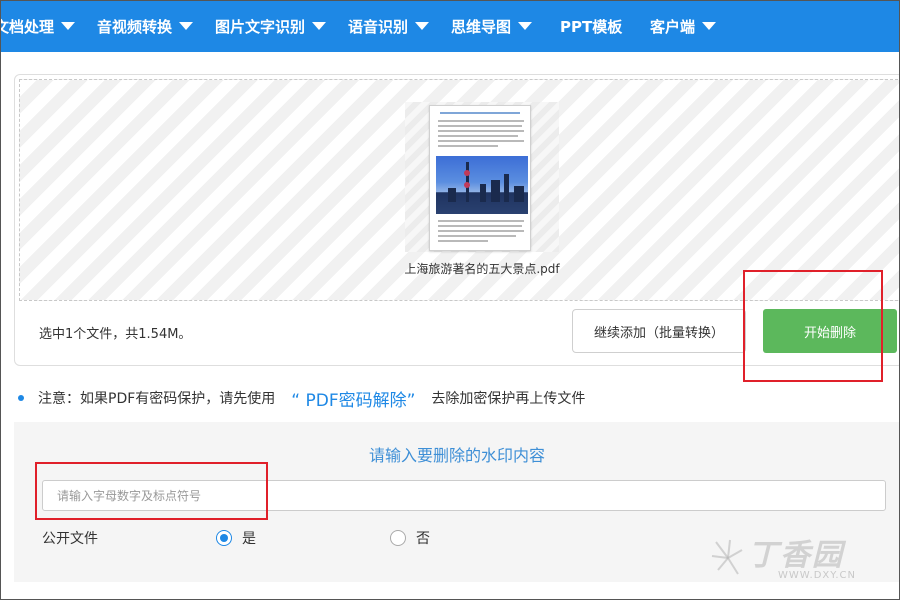 The width and height of the screenshot is (900, 600). Describe the element at coordinates (456, 455) in the screenshot. I see `form-title: 请输入要删除的水印内容` at that location.